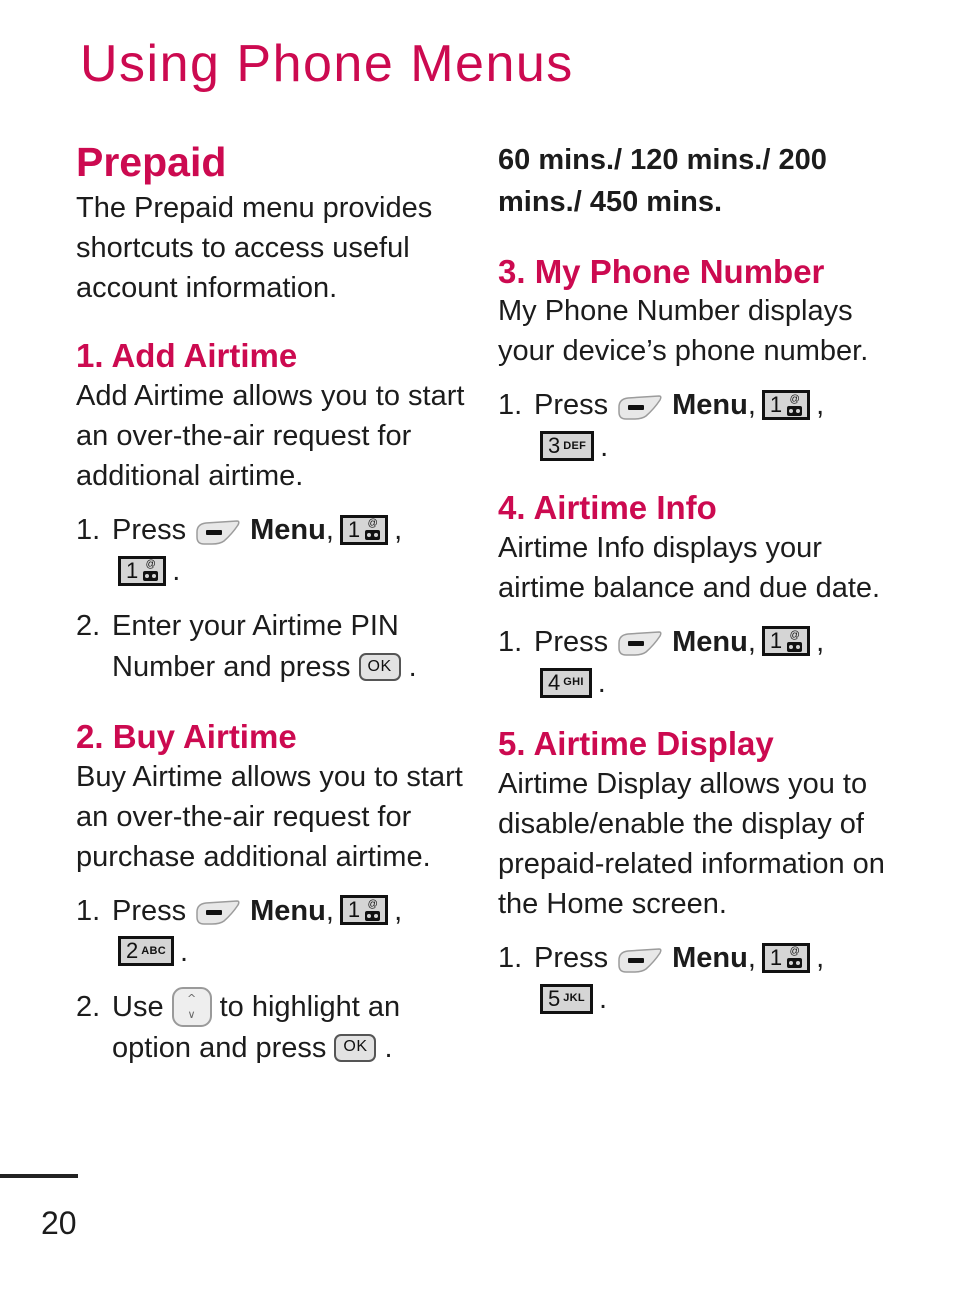 This screenshot has height=1291, width=954. I want to click on step-line: Enter your Airtime PIN, so click(300, 626).